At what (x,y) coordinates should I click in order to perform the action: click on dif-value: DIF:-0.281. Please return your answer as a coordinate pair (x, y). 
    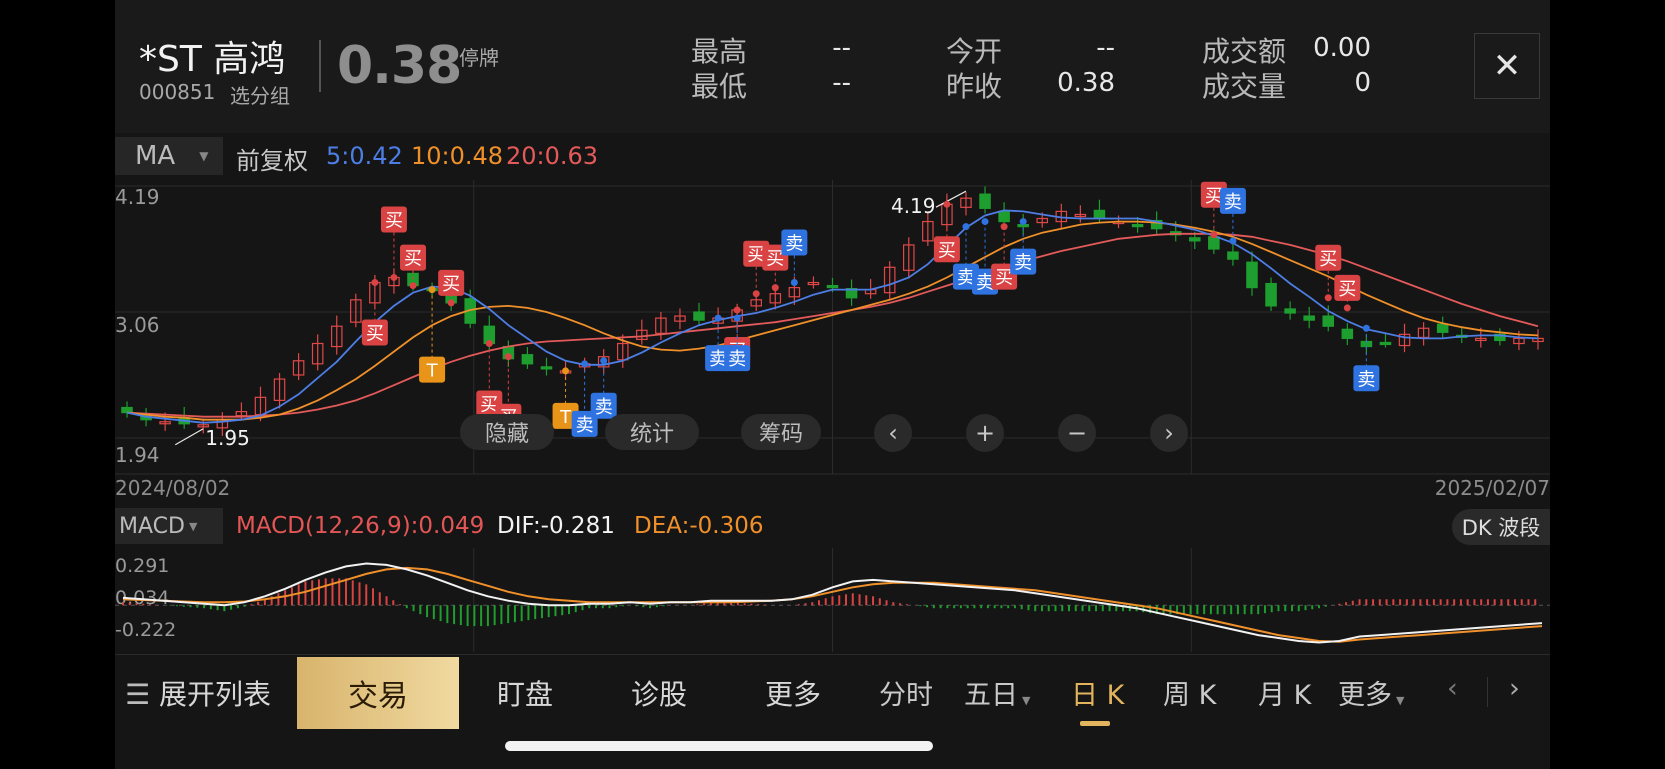
    Looking at the image, I should click on (556, 526).